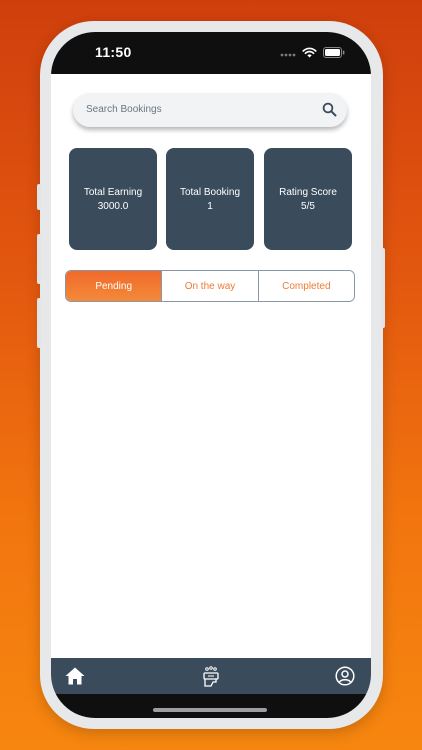 This screenshot has width=422, height=750. Describe the element at coordinates (39, 323) in the screenshot. I see `phone-volume-down` at that location.